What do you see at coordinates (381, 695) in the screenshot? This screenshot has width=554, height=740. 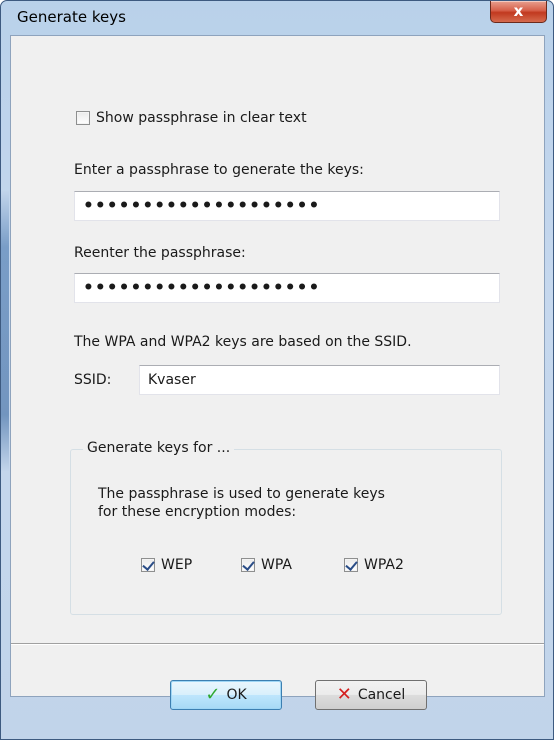 I see `cancel-button-label: Cancel` at bounding box center [381, 695].